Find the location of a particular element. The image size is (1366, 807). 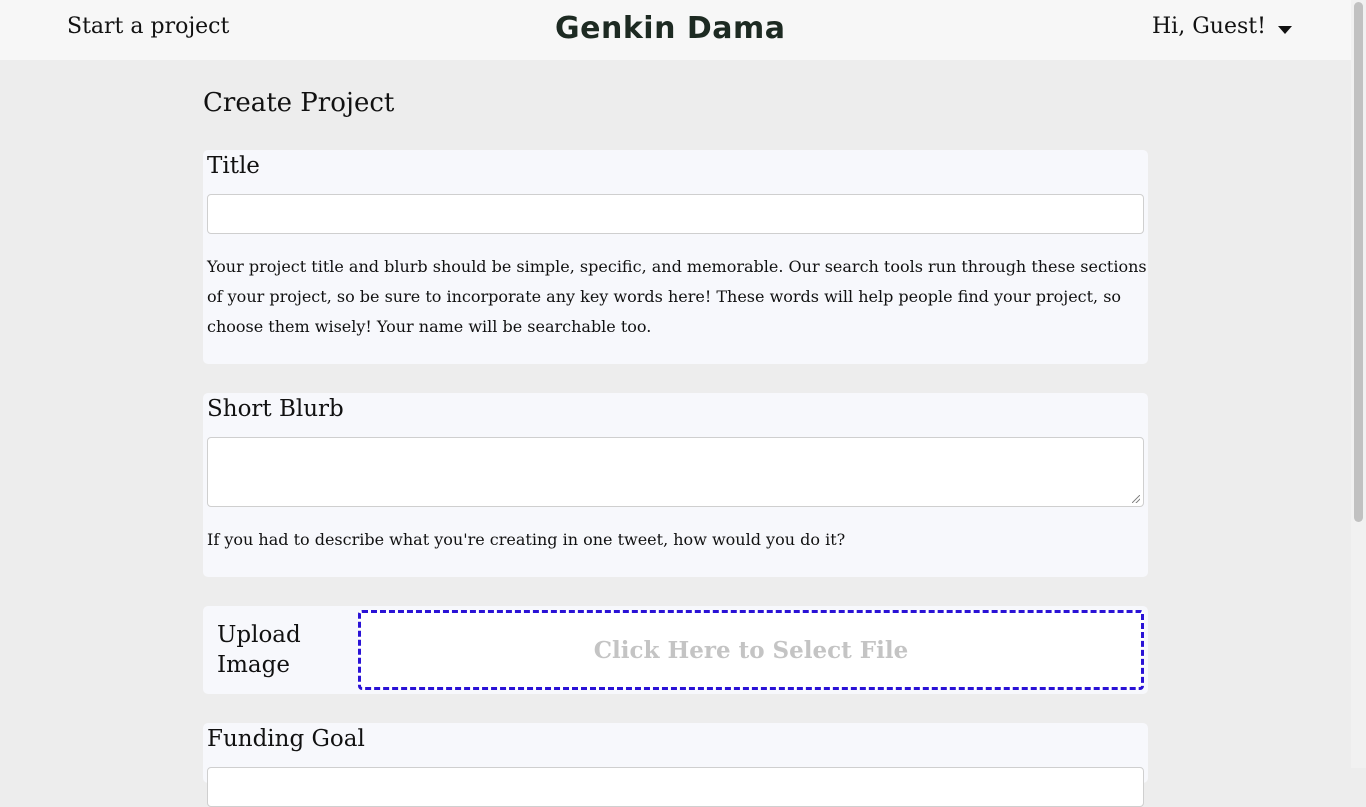

funding-goal-label: Funding Goal is located at coordinates (286, 739).